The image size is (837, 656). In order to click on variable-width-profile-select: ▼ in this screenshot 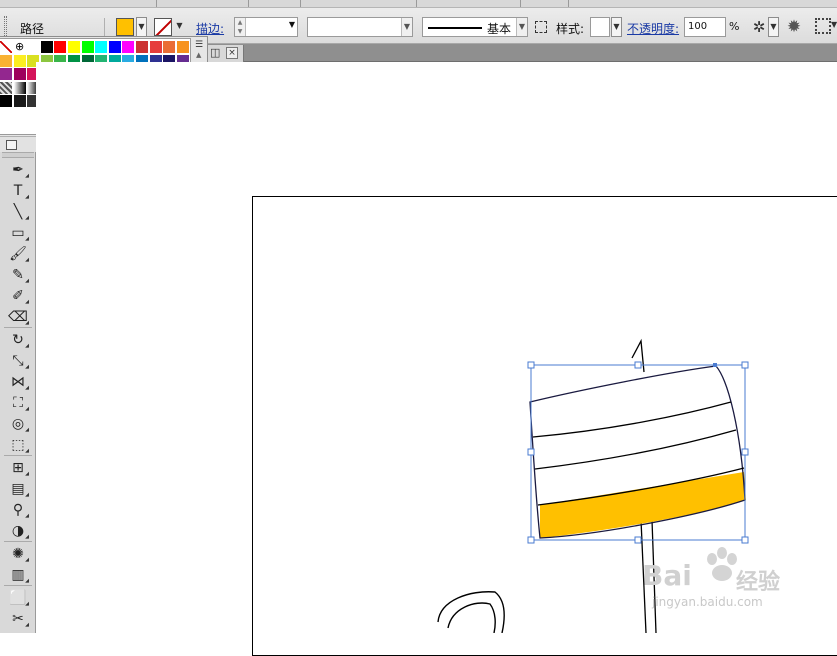, I will do `click(360, 27)`.